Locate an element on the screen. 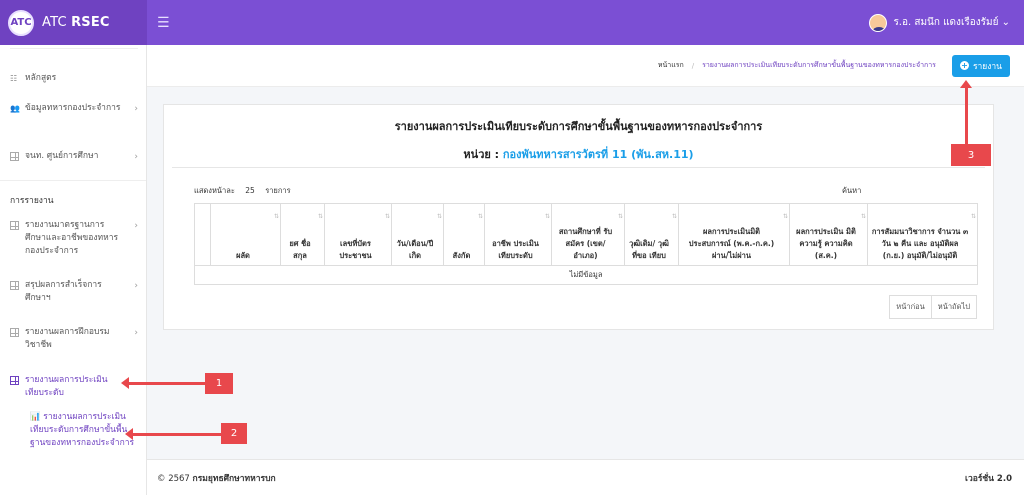 Image resolution: width=1024 pixels, height=495 pixels. sidebar-item-label: หลักสูตร is located at coordinates (41, 78).